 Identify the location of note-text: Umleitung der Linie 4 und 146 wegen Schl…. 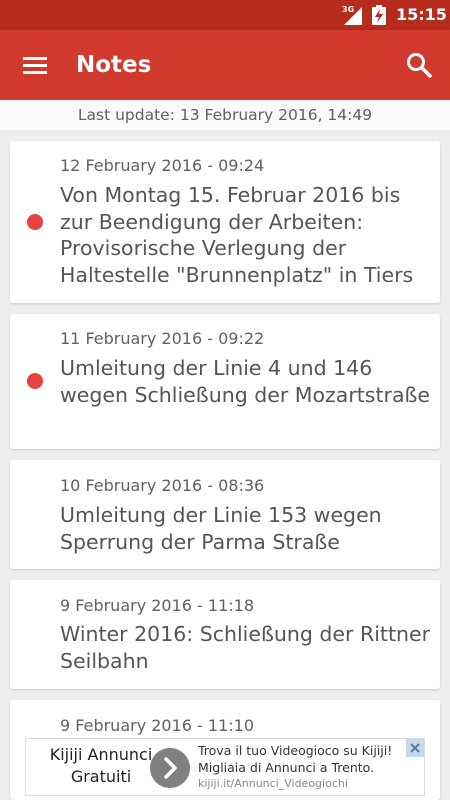
(245, 381).